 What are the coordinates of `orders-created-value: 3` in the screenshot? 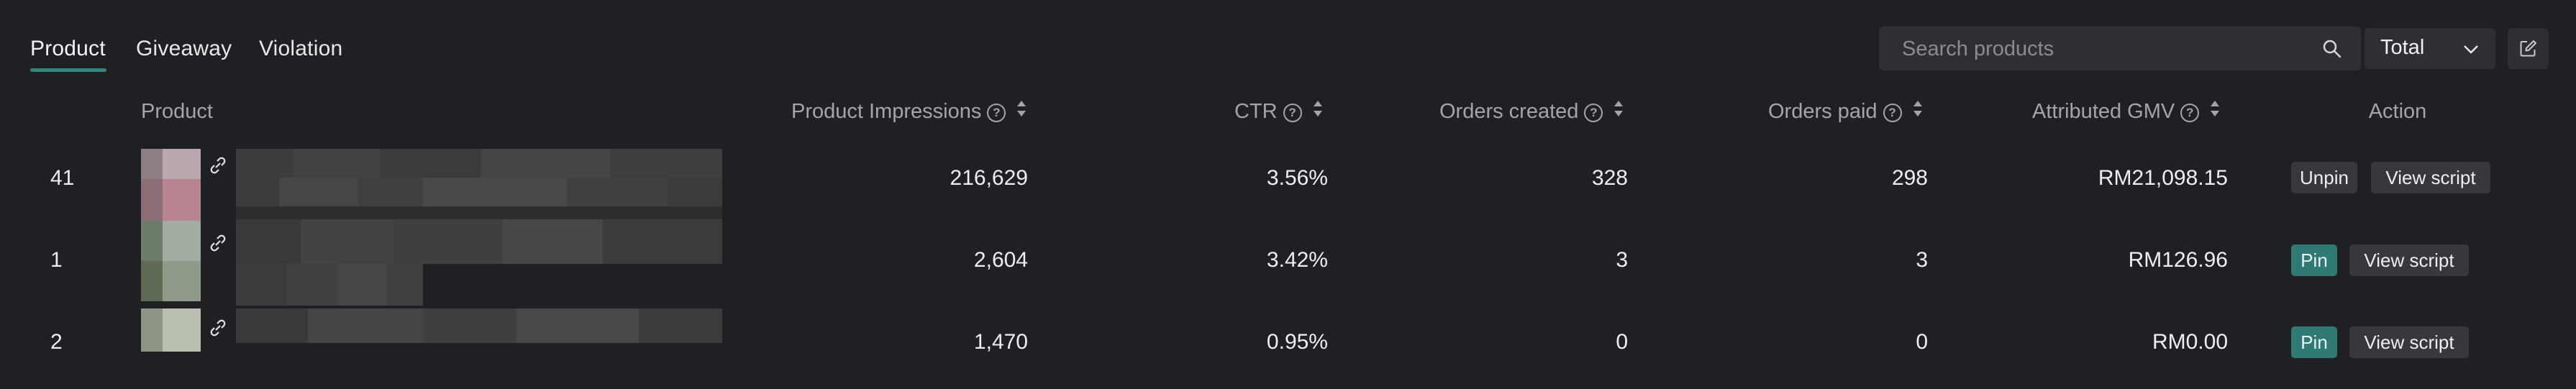 It's located at (1622, 260).